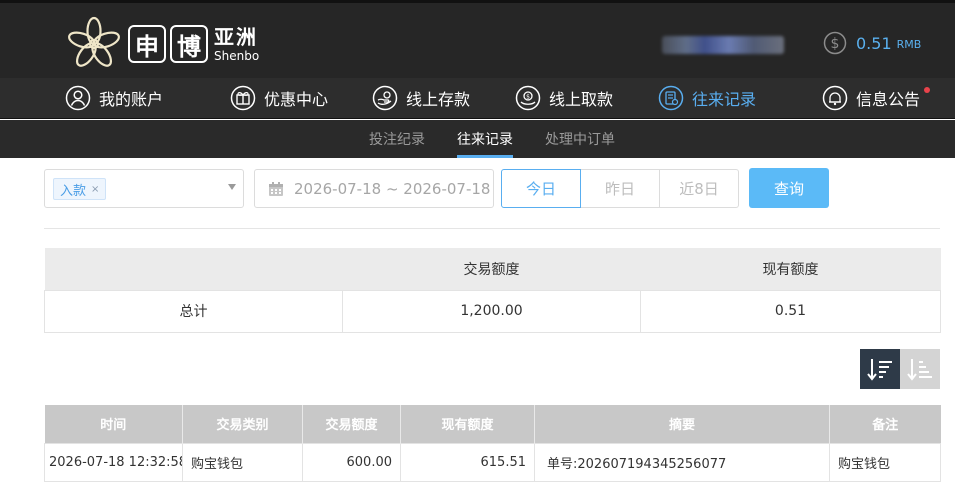  I want to click on subtab-pending-orders: 处理中订单, so click(580, 139).